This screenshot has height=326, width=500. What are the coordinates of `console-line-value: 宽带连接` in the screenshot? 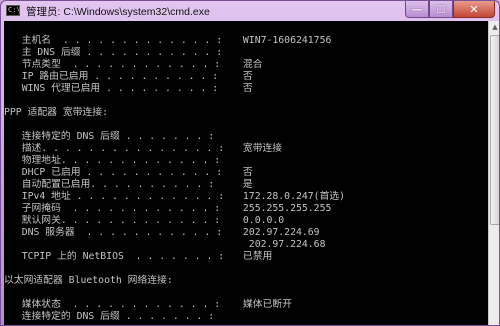 It's located at (260, 148).